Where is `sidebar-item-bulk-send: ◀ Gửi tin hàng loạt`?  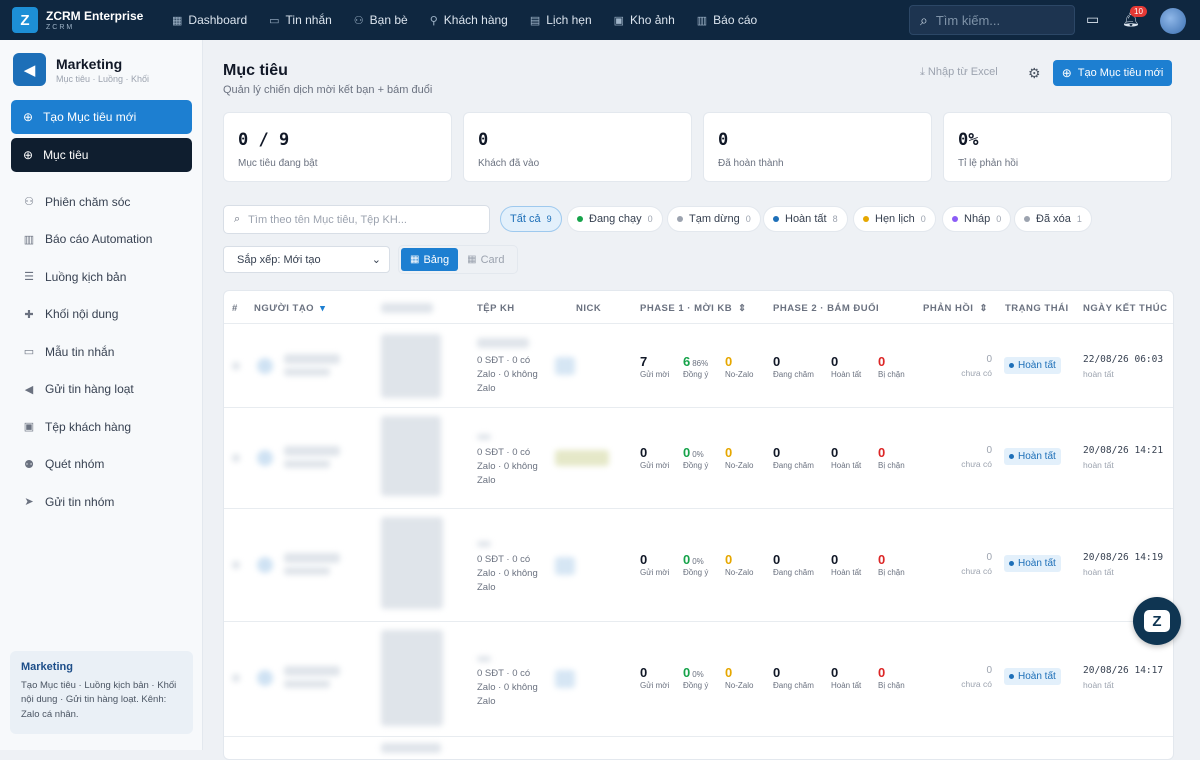 sidebar-item-bulk-send: ◀ Gửi tin hàng loạt is located at coordinates (101, 390).